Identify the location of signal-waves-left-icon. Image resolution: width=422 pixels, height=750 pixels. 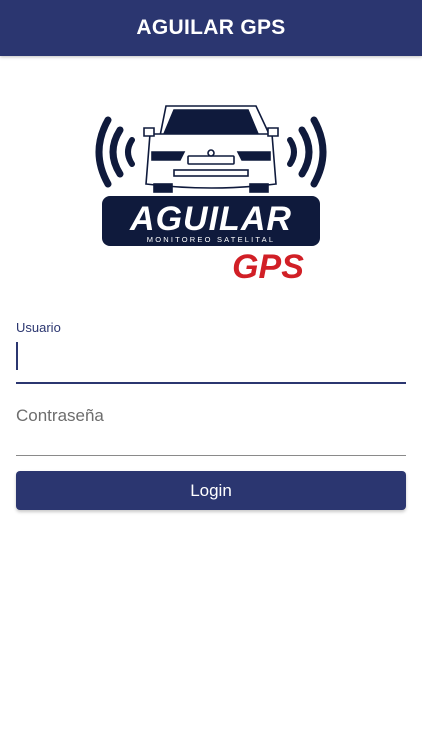
(115, 152).